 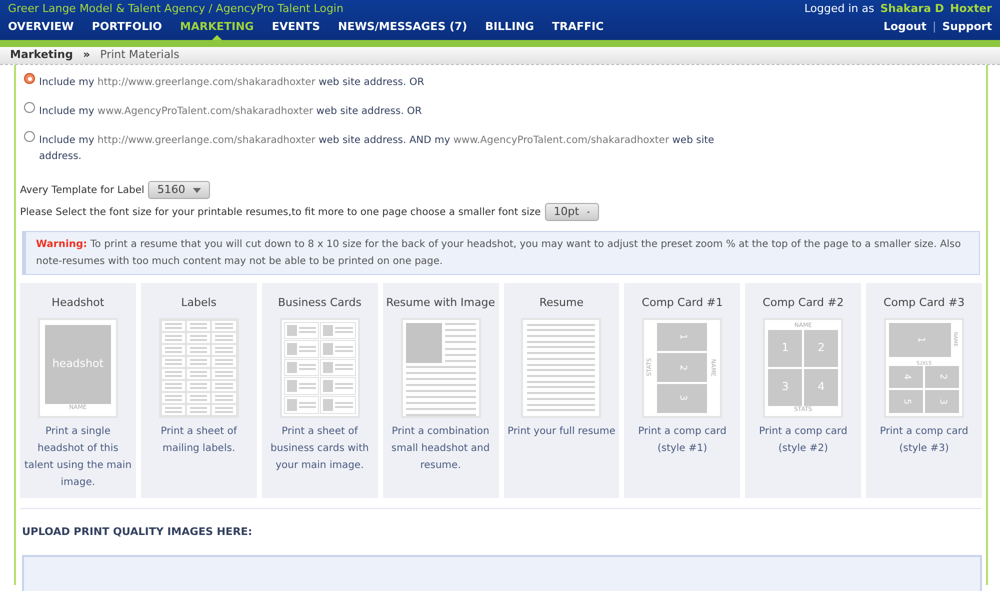 What do you see at coordinates (924, 440) in the screenshot?
I see `card-description: Print a comp card (style #3)` at bounding box center [924, 440].